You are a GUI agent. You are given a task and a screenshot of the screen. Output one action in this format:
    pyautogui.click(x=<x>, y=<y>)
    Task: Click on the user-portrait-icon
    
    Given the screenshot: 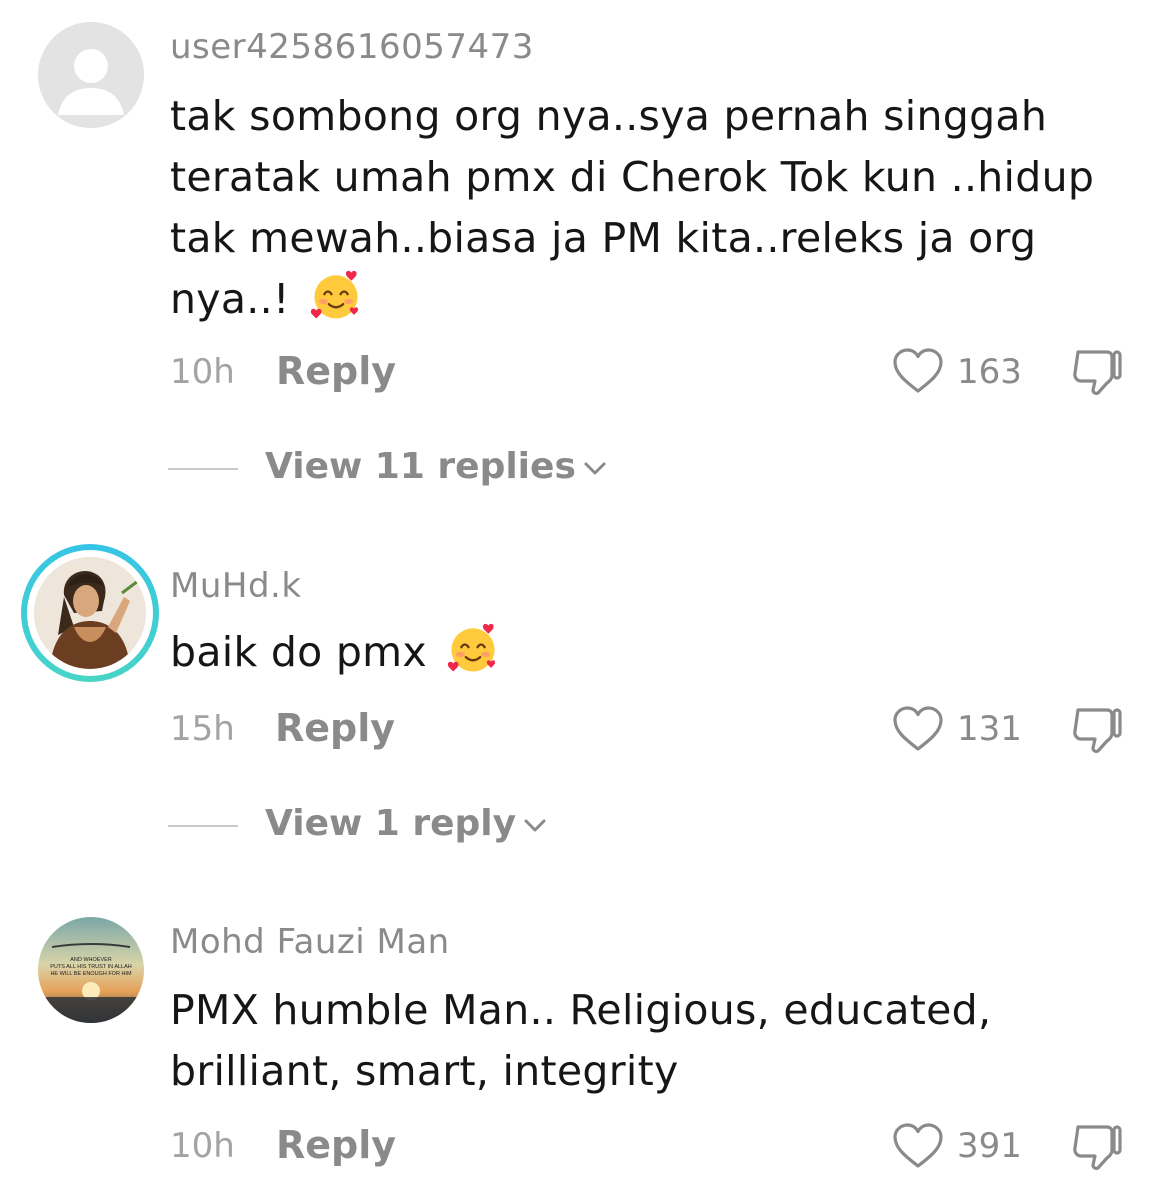 What is the action you would take?
    pyautogui.click(x=90, y=613)
    